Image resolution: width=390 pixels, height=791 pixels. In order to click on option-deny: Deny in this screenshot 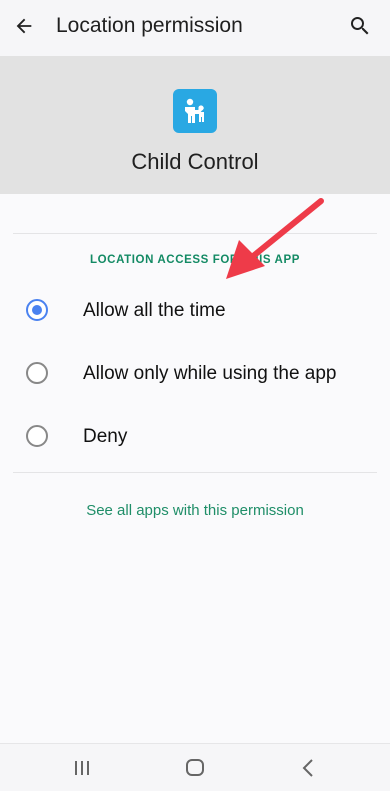, I will do `click(195, 436)`.